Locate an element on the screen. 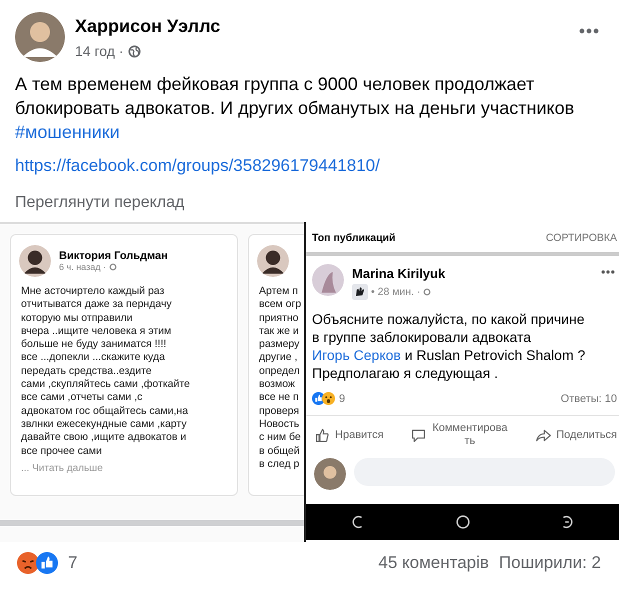  text-line: все ...допекли ...скажите куда is located at coordinates (93, 358).